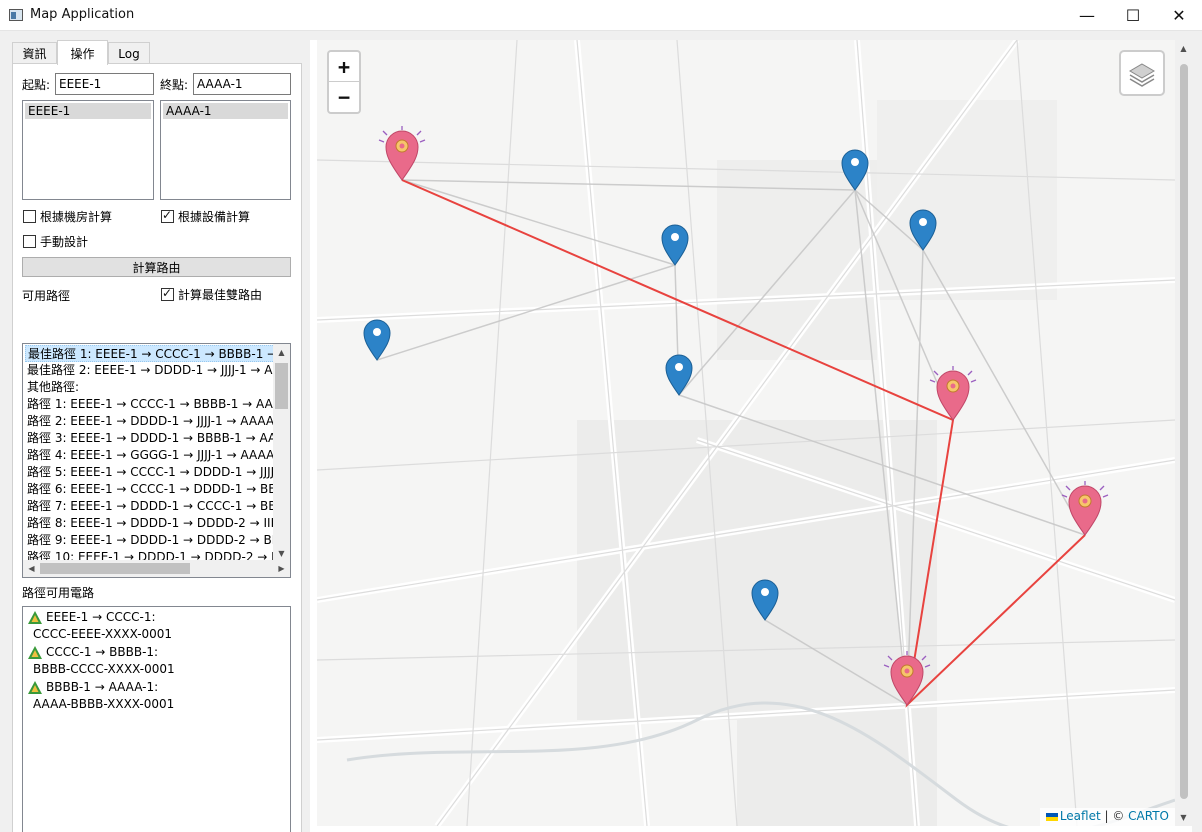 The width and height of the screenshot is (1202, 832). What do you see at coordinates (150, 421) in the screenshot?
I see `route-item: 路徑 2: EEEE-1 → DDDD-1 → JJJJ-1 → AAAA-1` at bounding box center [150, 421].